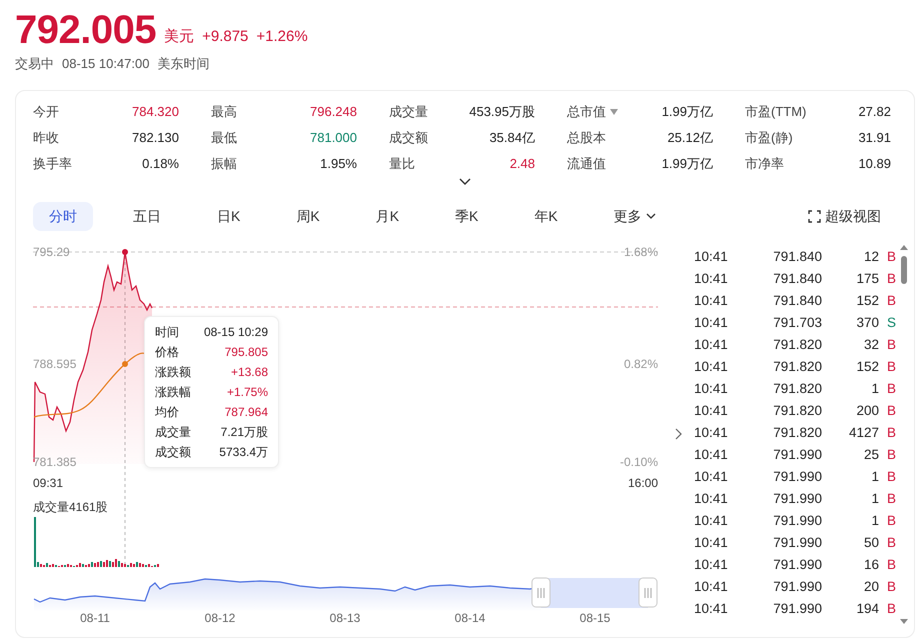 This screenshot has width=919, height=644. What do you see at coordinates (814, 216) in the screenshot?
I see `expand-icon` at bounding box center [814, 216].